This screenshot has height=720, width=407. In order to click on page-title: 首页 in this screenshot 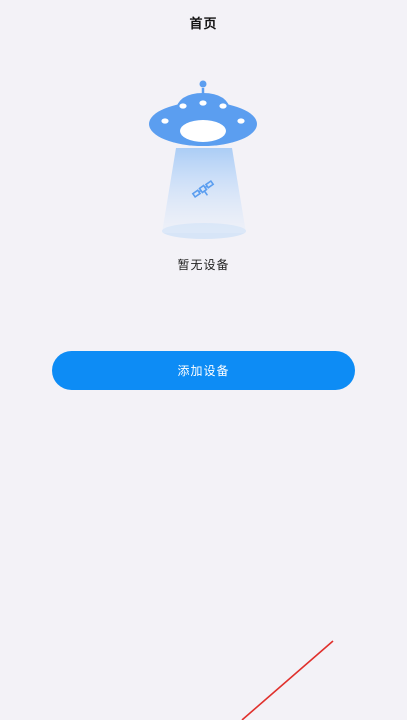, I will do `click(203, 24)`.